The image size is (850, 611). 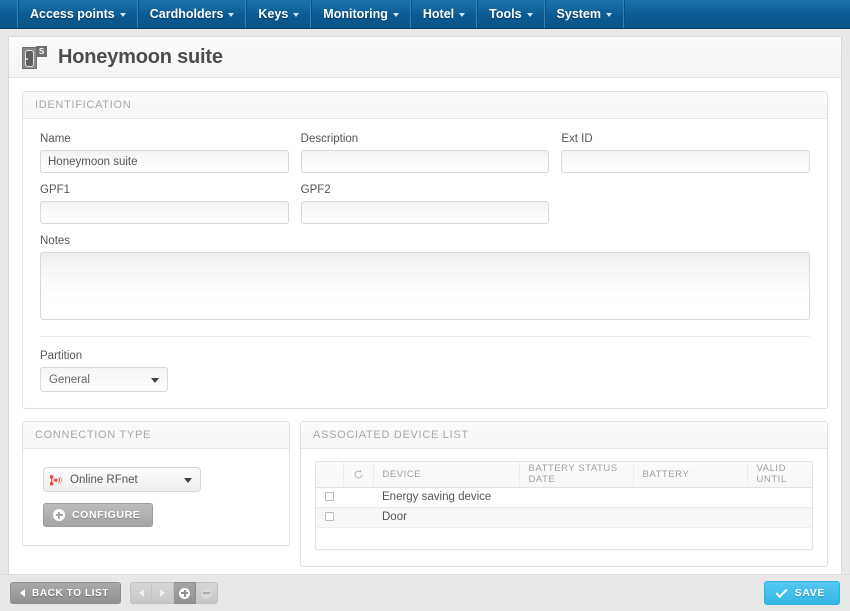 I want to click on row-device: Door, so click(x=446, y=517).